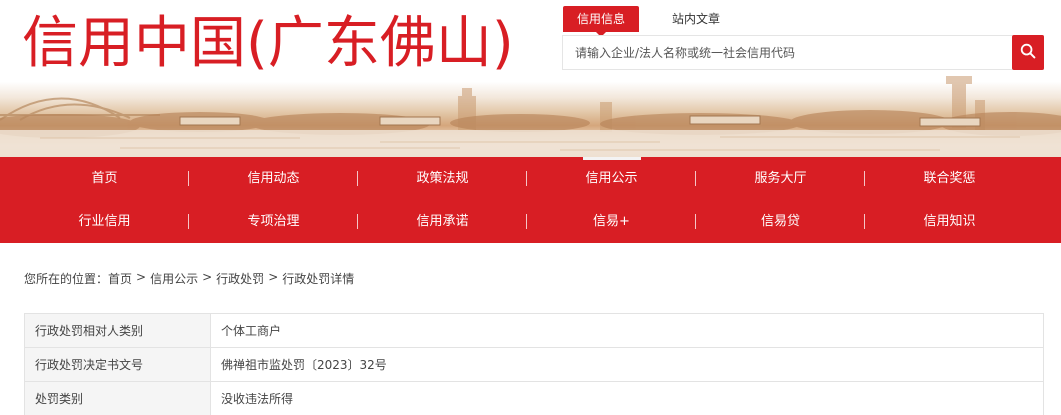 This screenshot has width=1061, height=415. I want to click on nav-item-xinyi-plus: 信易+, so click(611, 221).